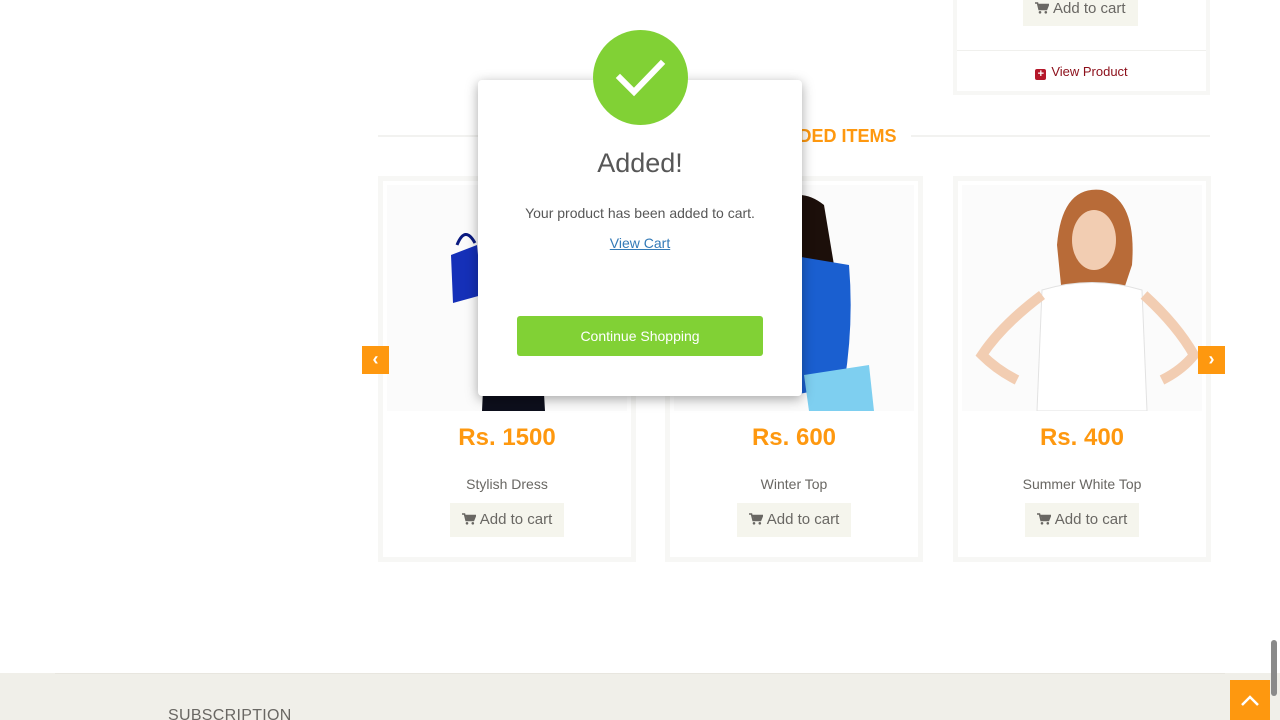 The height and width of the screenshot is (720, 1280). I want to click on plus-icon: +, so click(1041, 74).